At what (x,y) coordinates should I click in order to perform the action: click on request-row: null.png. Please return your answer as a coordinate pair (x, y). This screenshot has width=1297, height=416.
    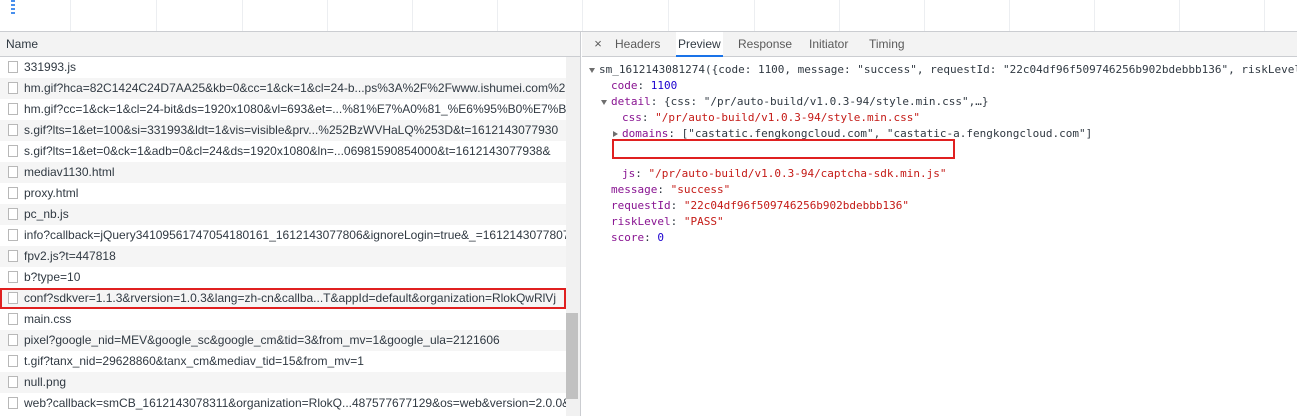
    Looking at the image, I should click on (283, 382).